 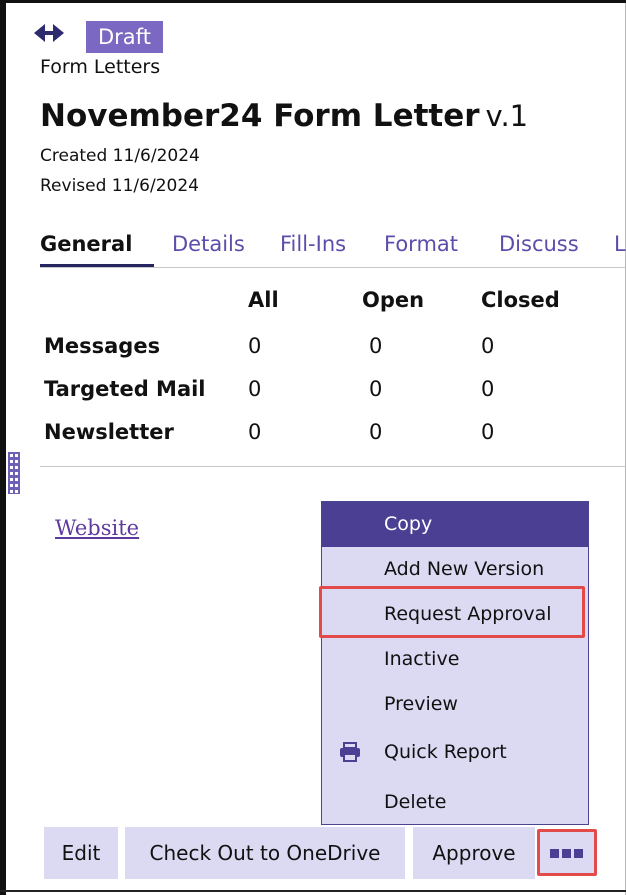 I want to click on messages-closed-value: 0, so click(x=488, y=346).